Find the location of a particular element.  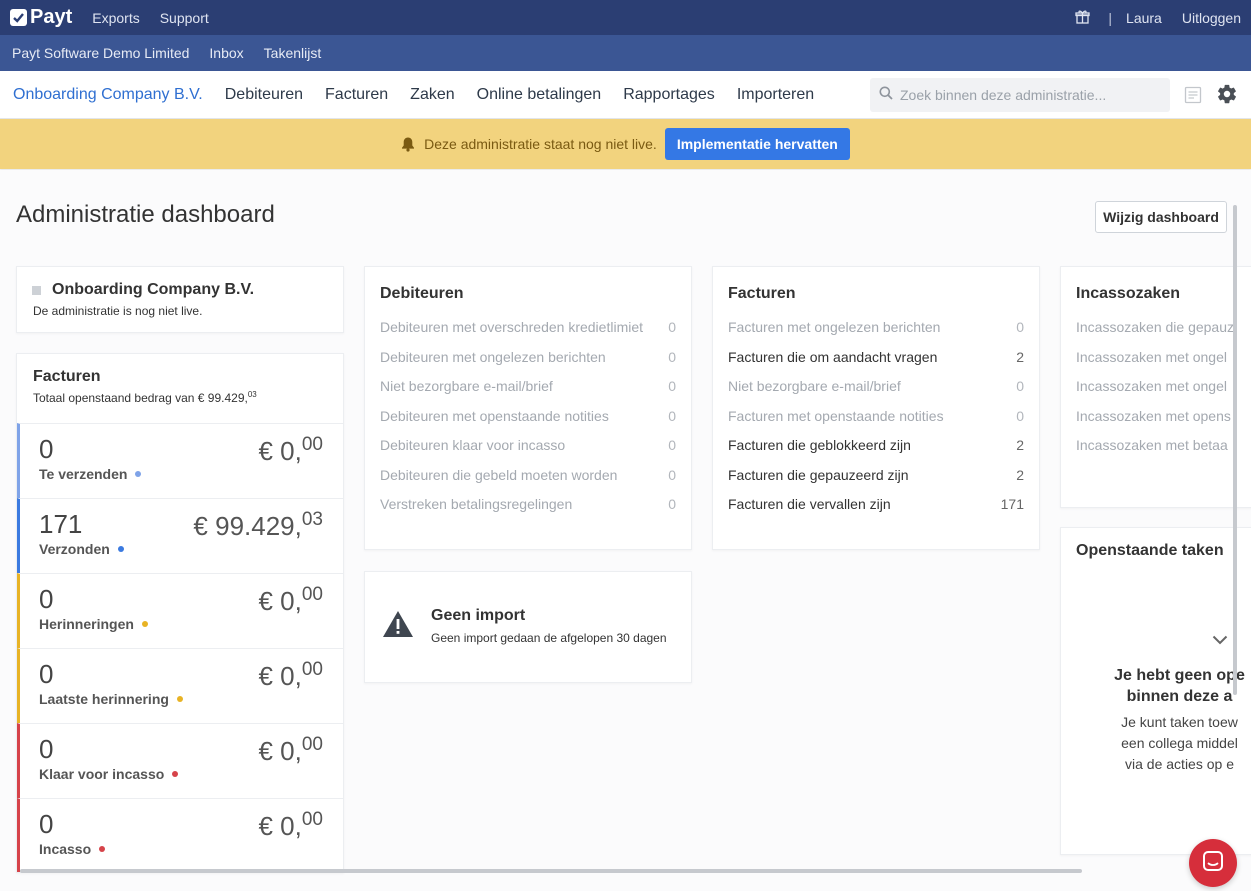

check-icon is located at coordinates (18, 17).